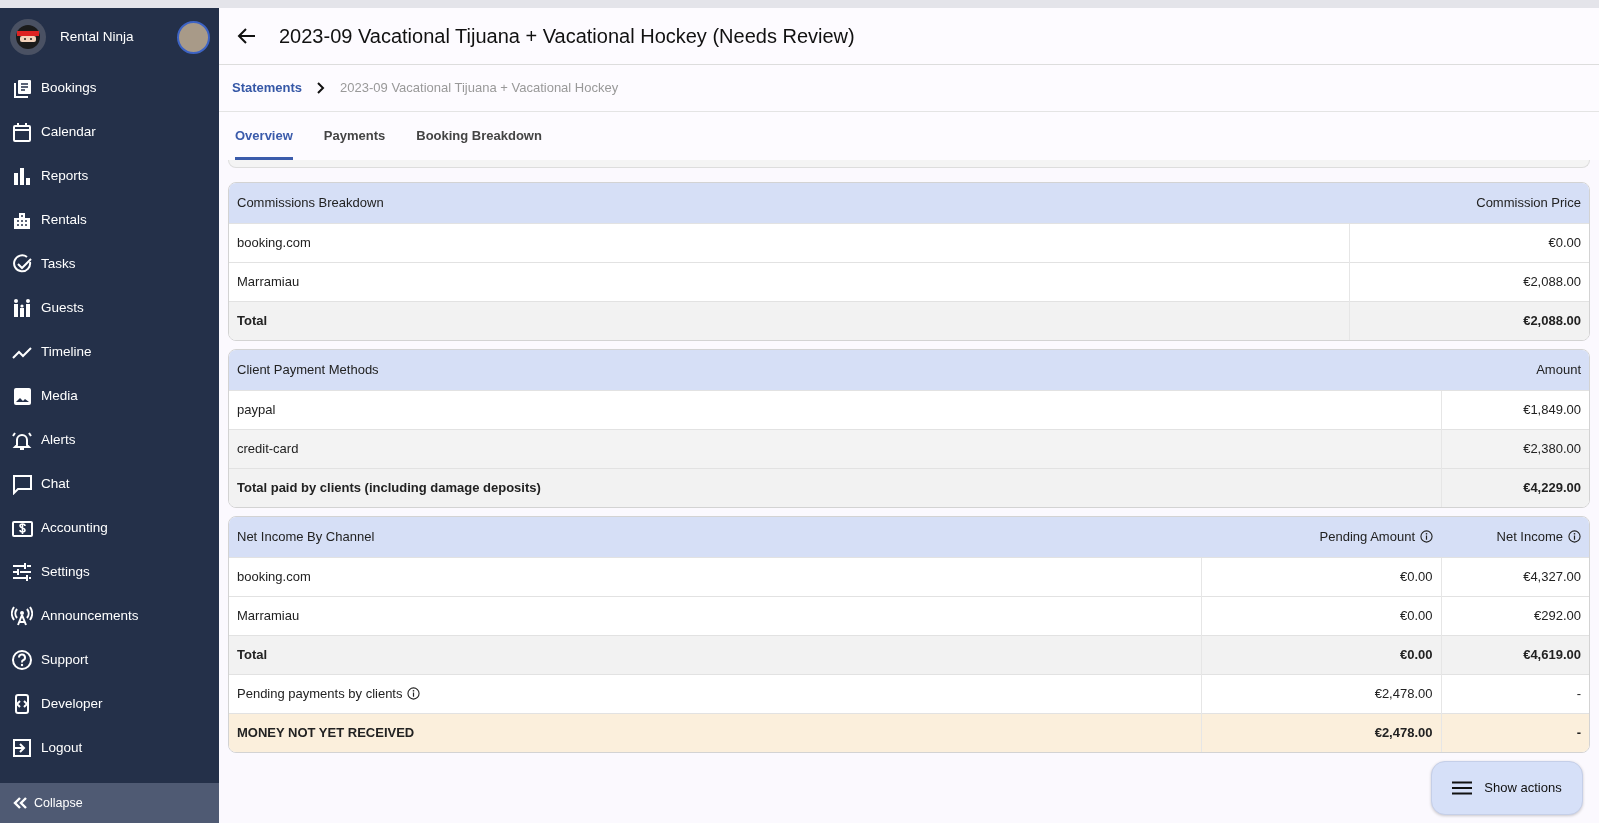 The height and width of the screenshot is (823, 1599). What do you see at coordinates (321, 88) in the screenshot?
I see `chevron-right-icon` at bounding box center [321, 88].